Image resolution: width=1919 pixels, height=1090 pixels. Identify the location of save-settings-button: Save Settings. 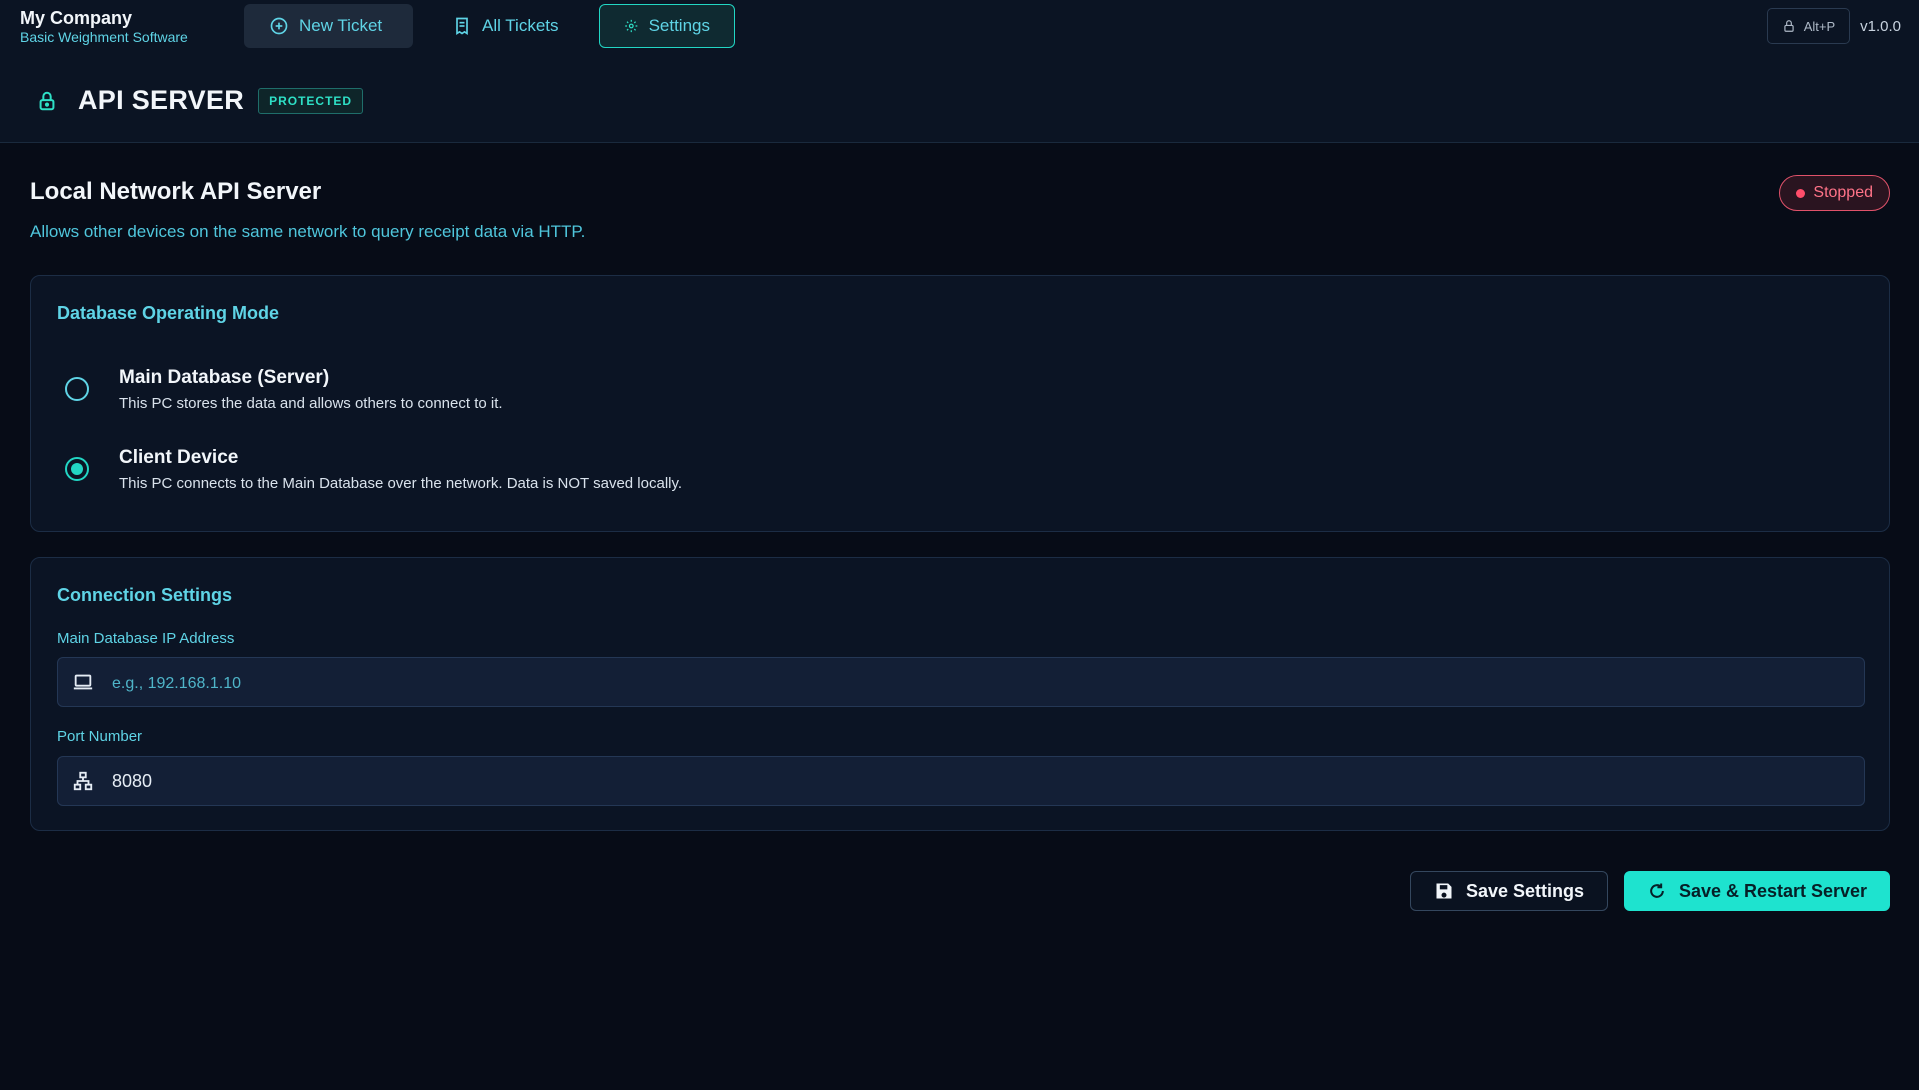
(1509, 891).